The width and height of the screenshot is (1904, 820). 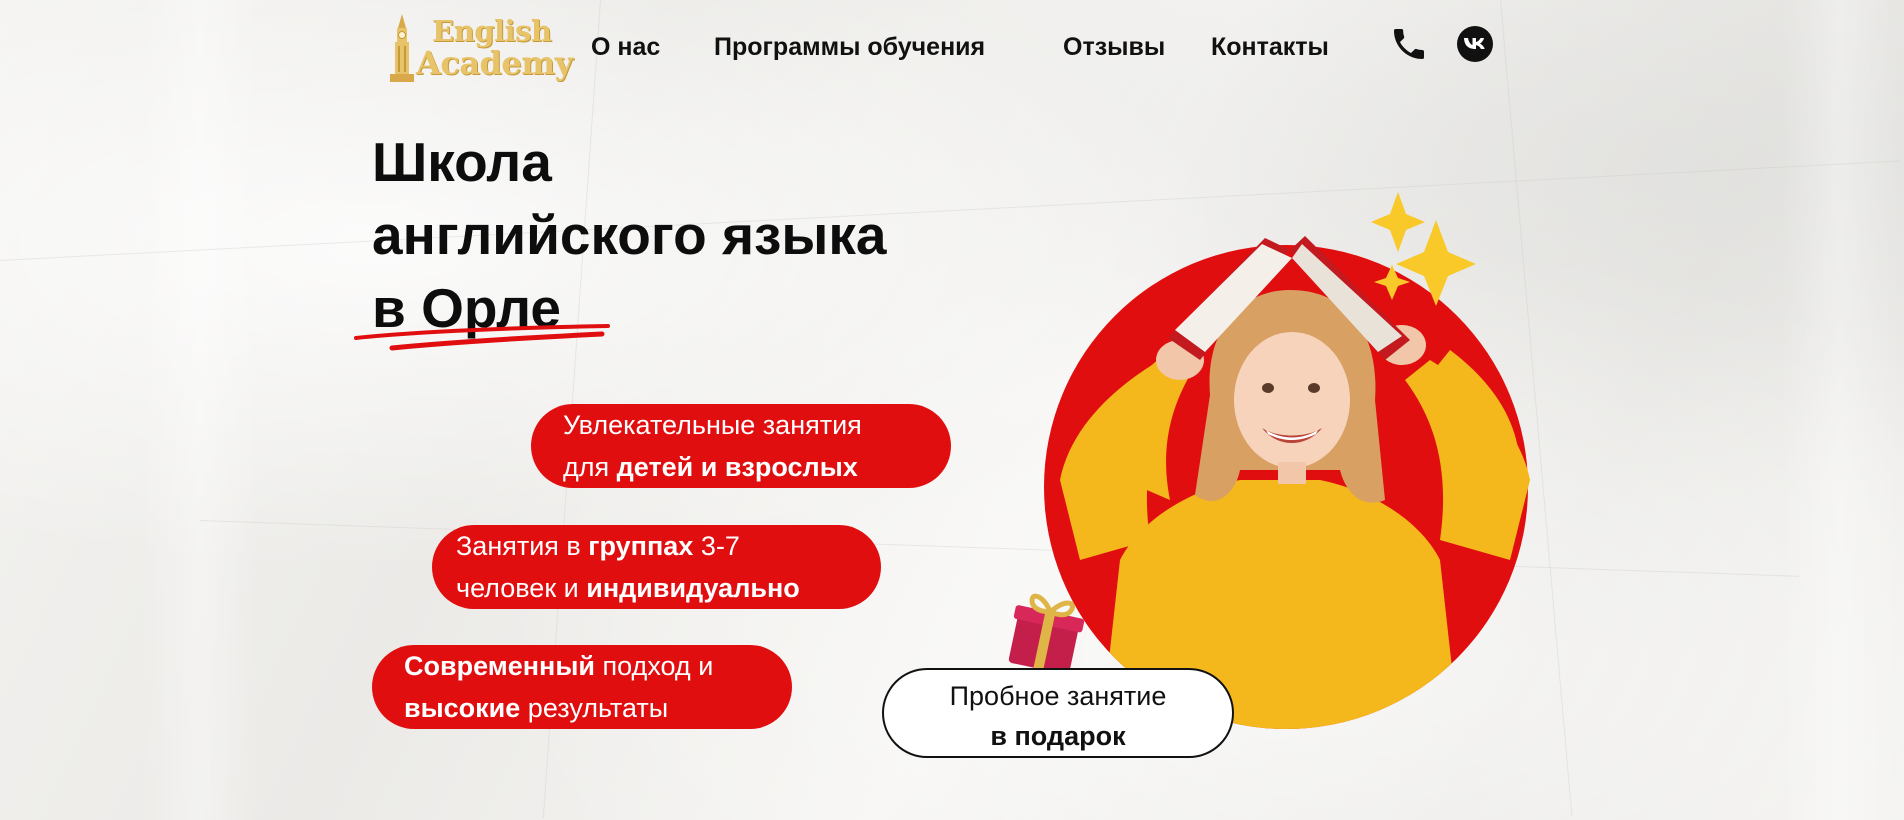 What do you see at coordinates (628, 588) in the screenshot?
I see `feature-2-line-2: человек и индивидуально` at bounding box center [628, 588].